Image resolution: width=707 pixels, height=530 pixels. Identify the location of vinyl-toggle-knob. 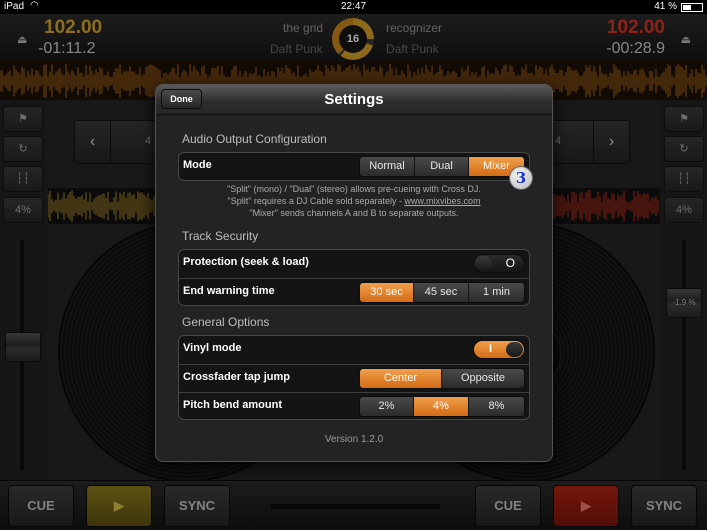
(514, 349).